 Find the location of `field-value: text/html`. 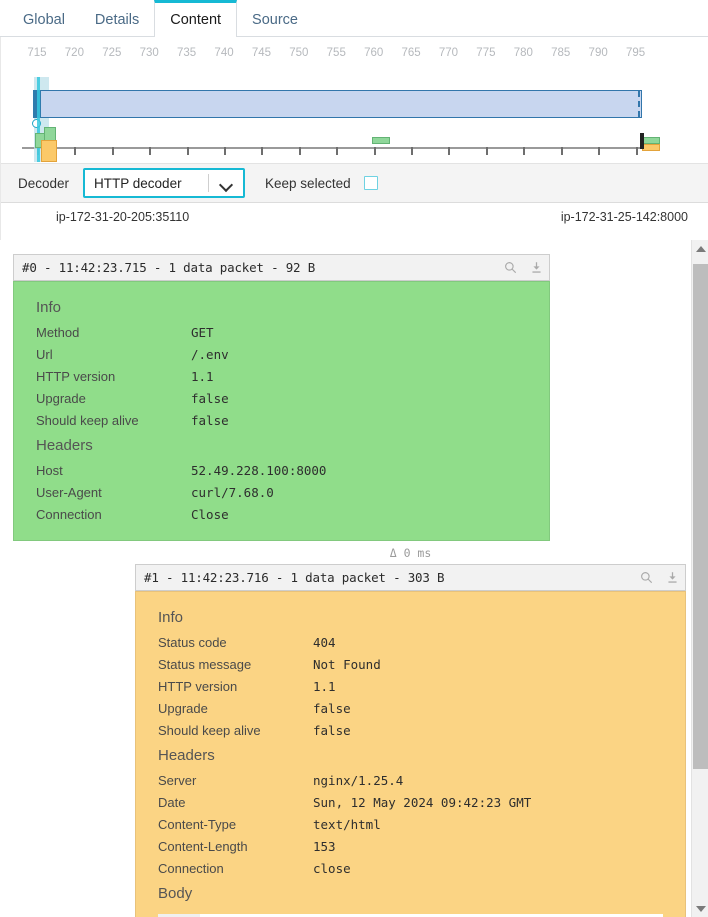

field-value: text/html is located at coordinates (347, 824).